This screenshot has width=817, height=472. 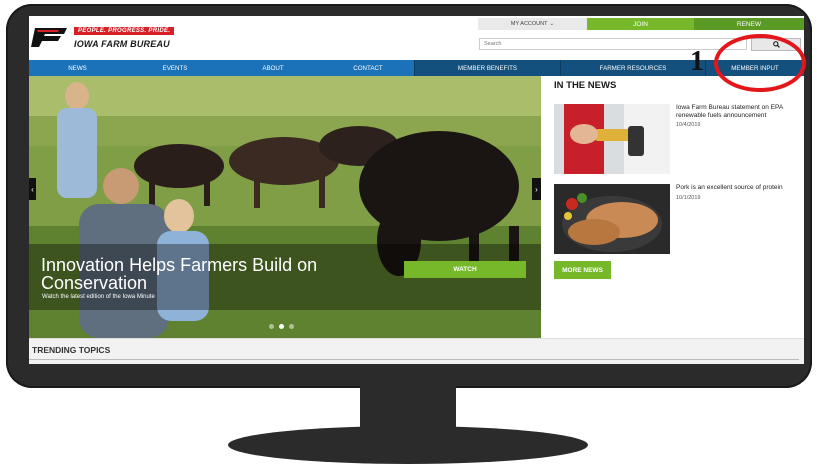 I want to click on news-thumbnail-pork, so click(x=612, y=219).